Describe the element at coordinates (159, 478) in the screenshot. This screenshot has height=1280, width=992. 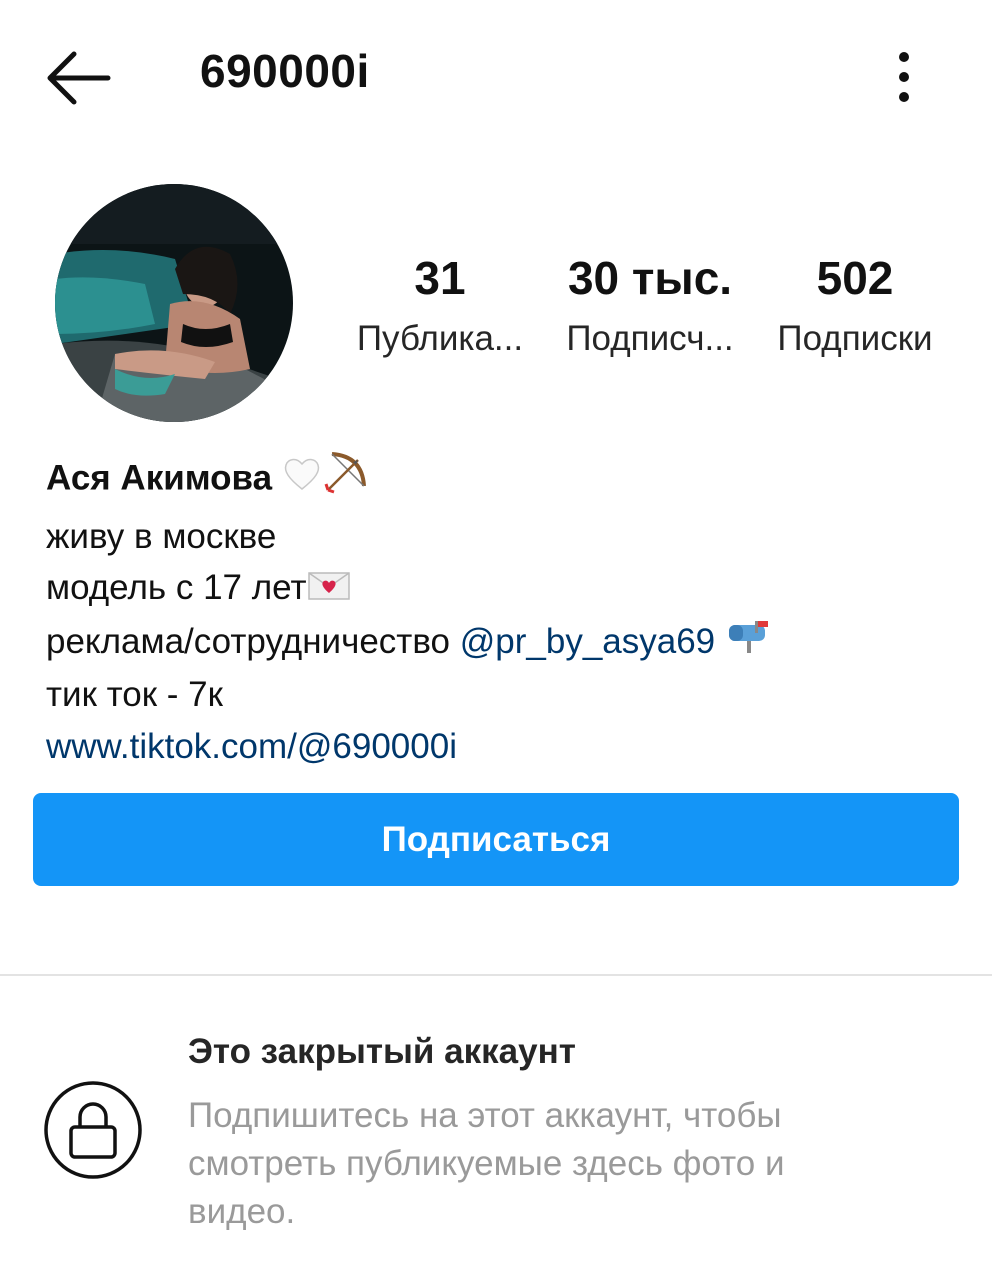
I see `full-name: Ася Акимова` at that location.